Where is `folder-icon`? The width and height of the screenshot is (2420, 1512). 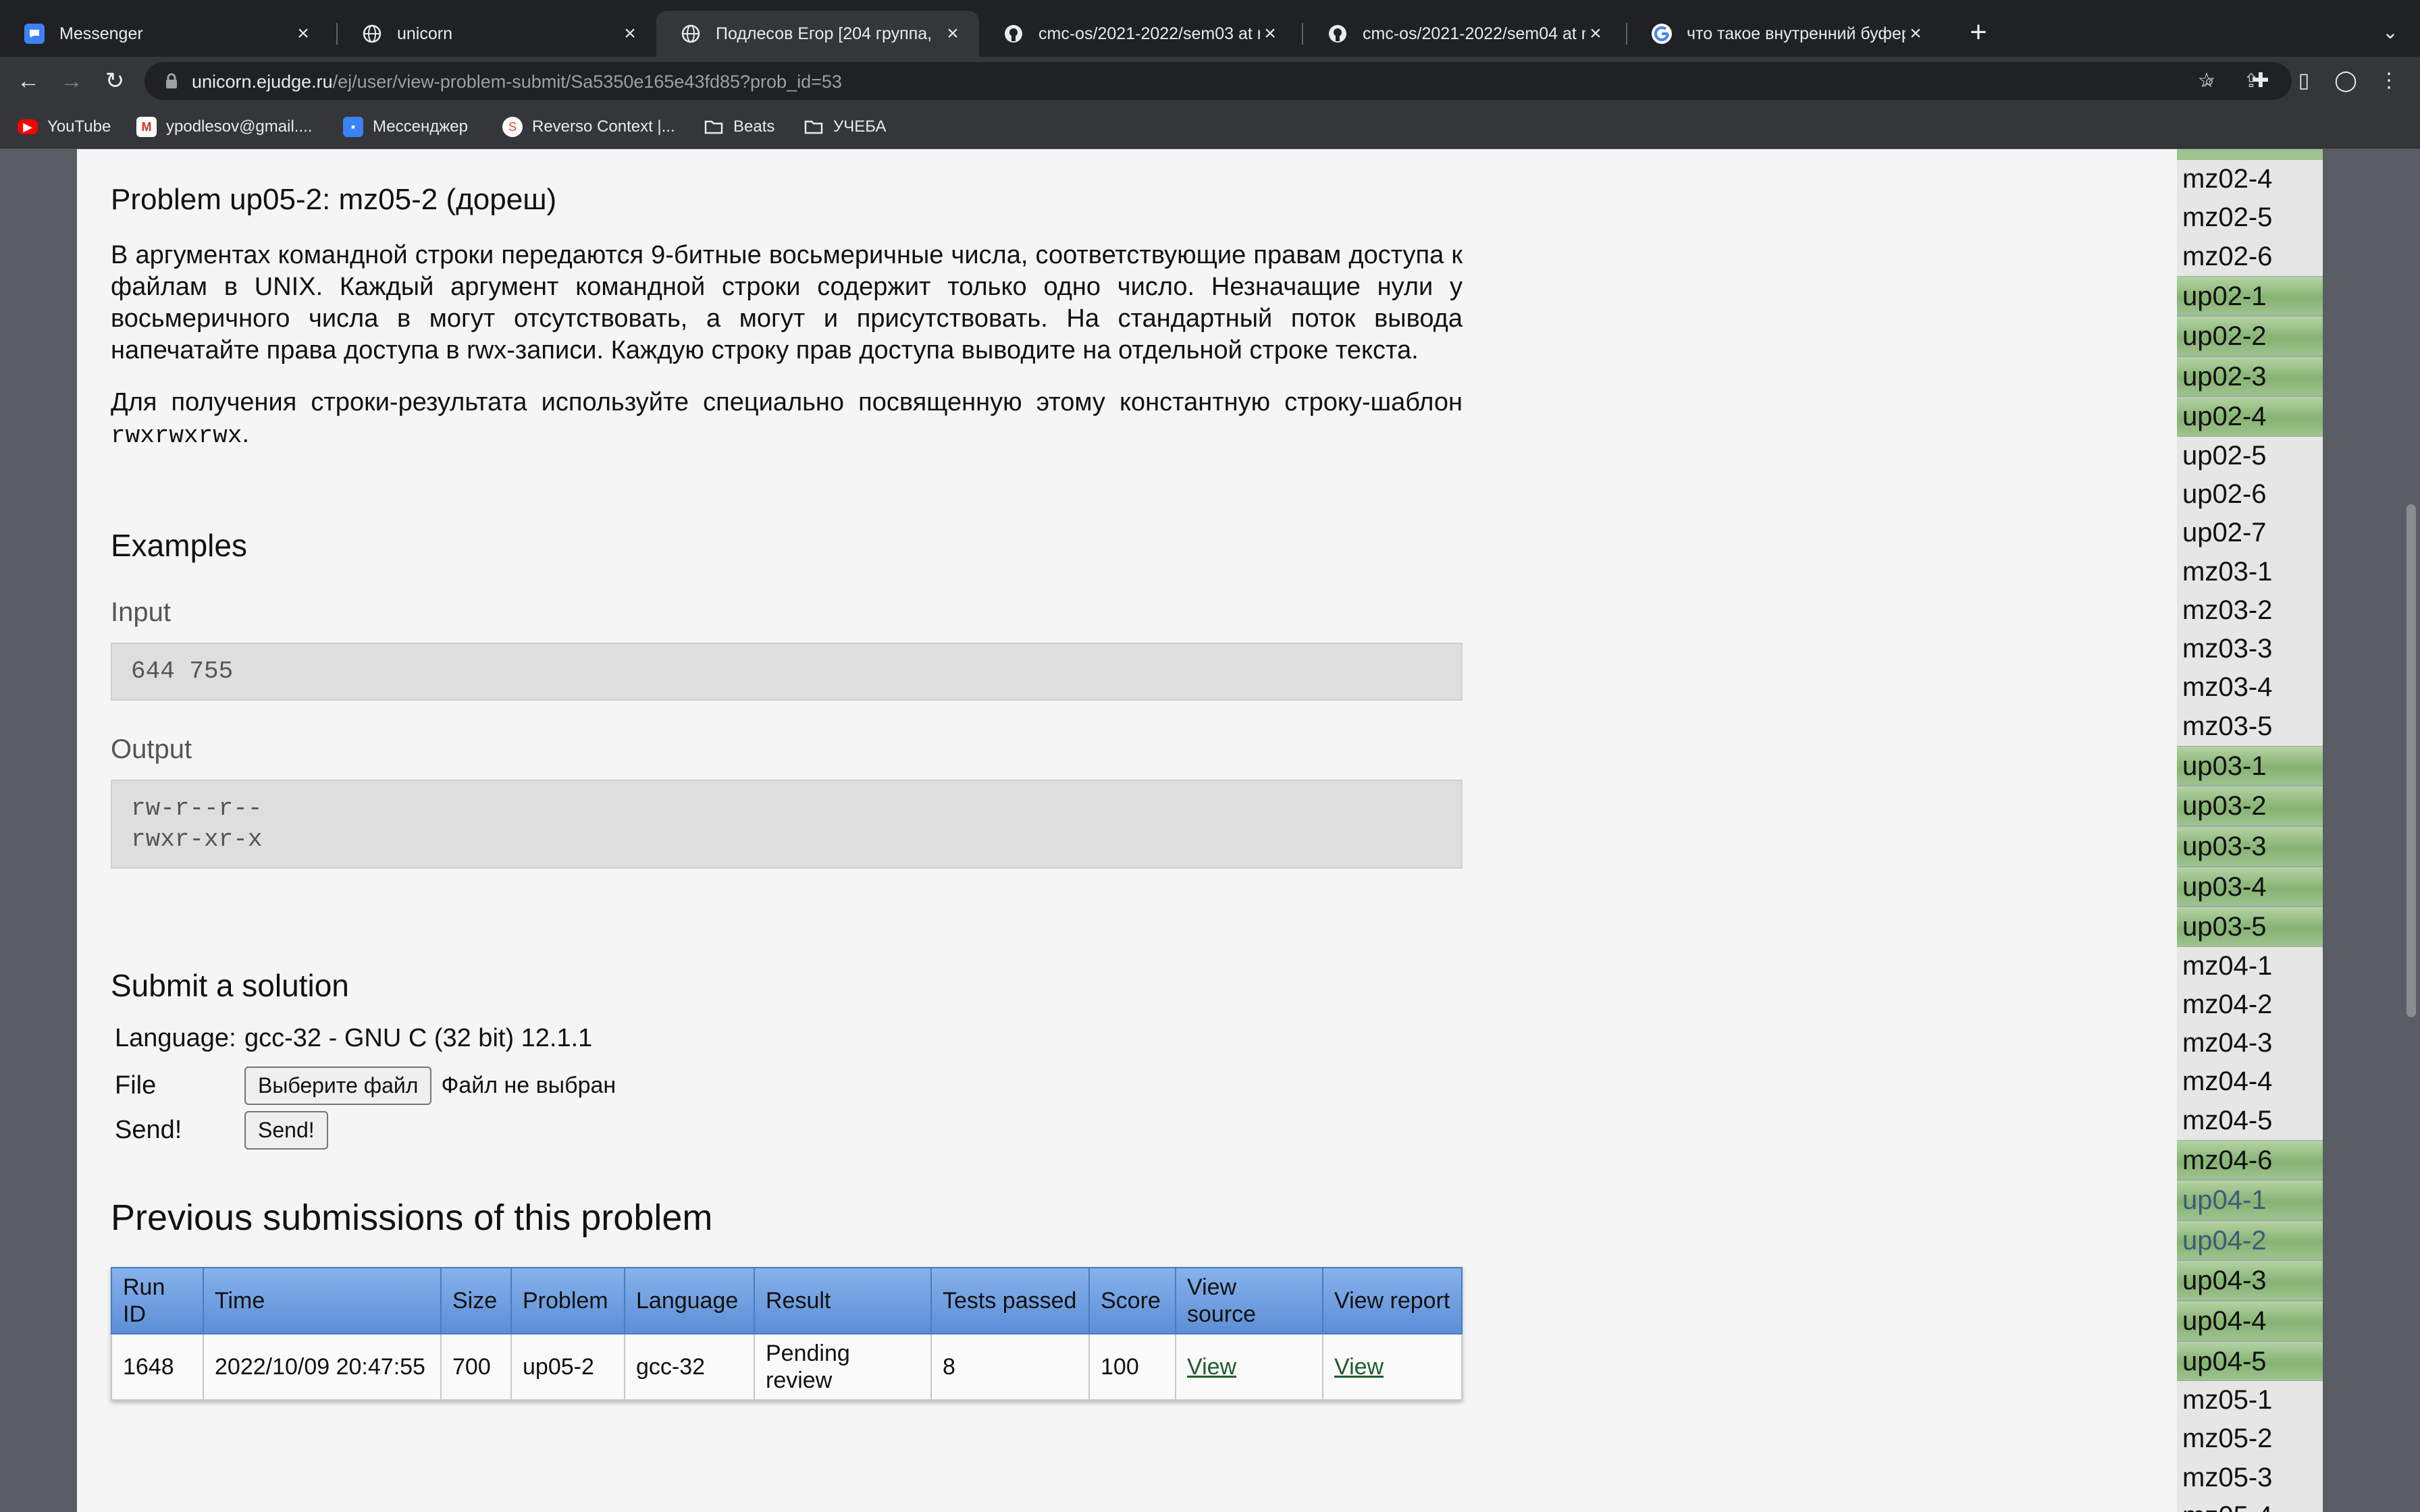 folder-icon is located at coordinates (714, 127).